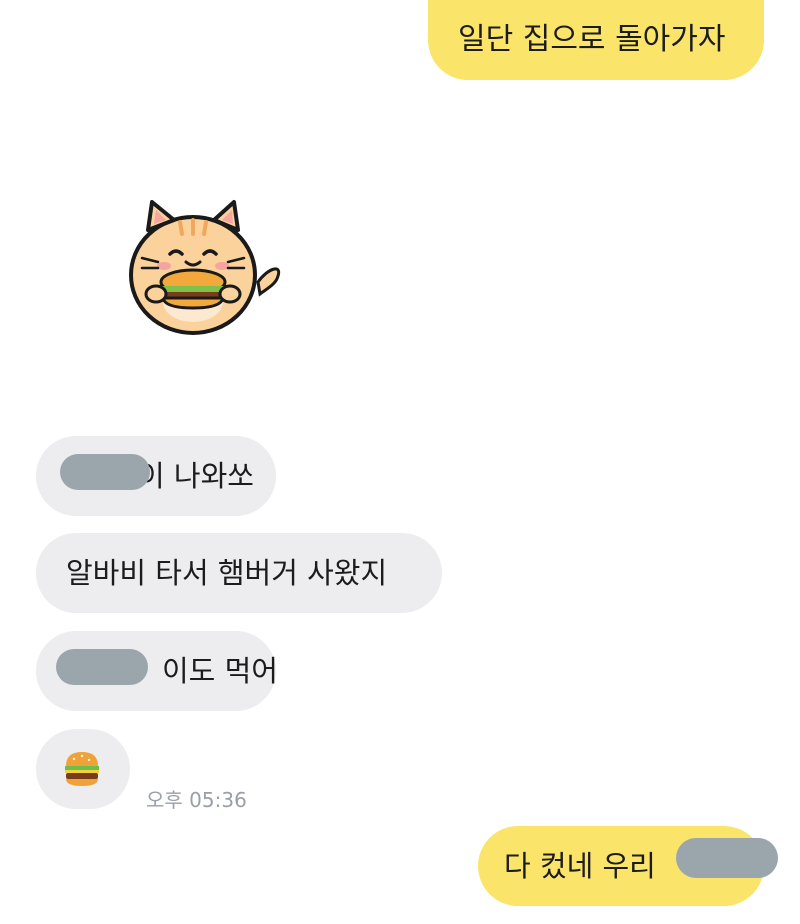  Describe the element at coordinates (580, 865) in the screenshot. I see `message-text: 다 컸네 우리` at that location.